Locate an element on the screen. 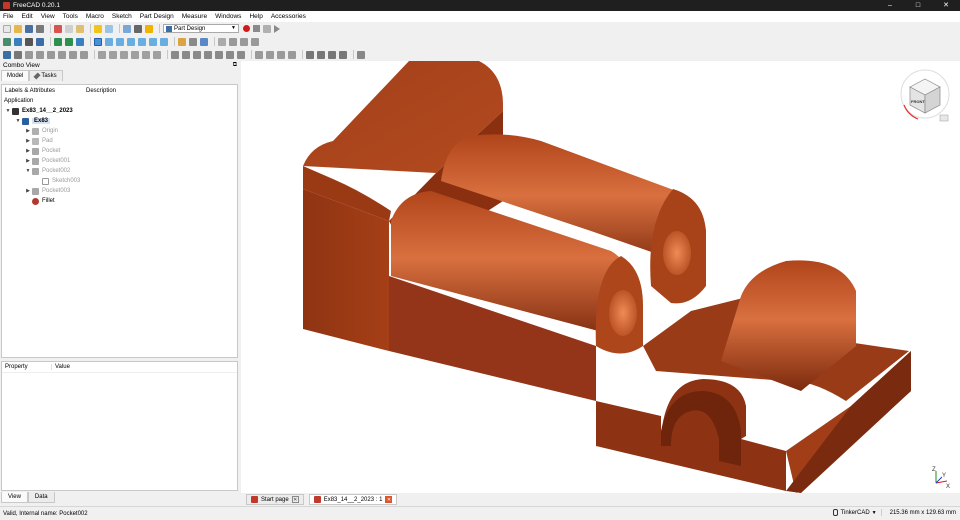 This screenshot has height=520, width=960. tab-start-page: Start page ✕ is located at coordinates (275, 499).